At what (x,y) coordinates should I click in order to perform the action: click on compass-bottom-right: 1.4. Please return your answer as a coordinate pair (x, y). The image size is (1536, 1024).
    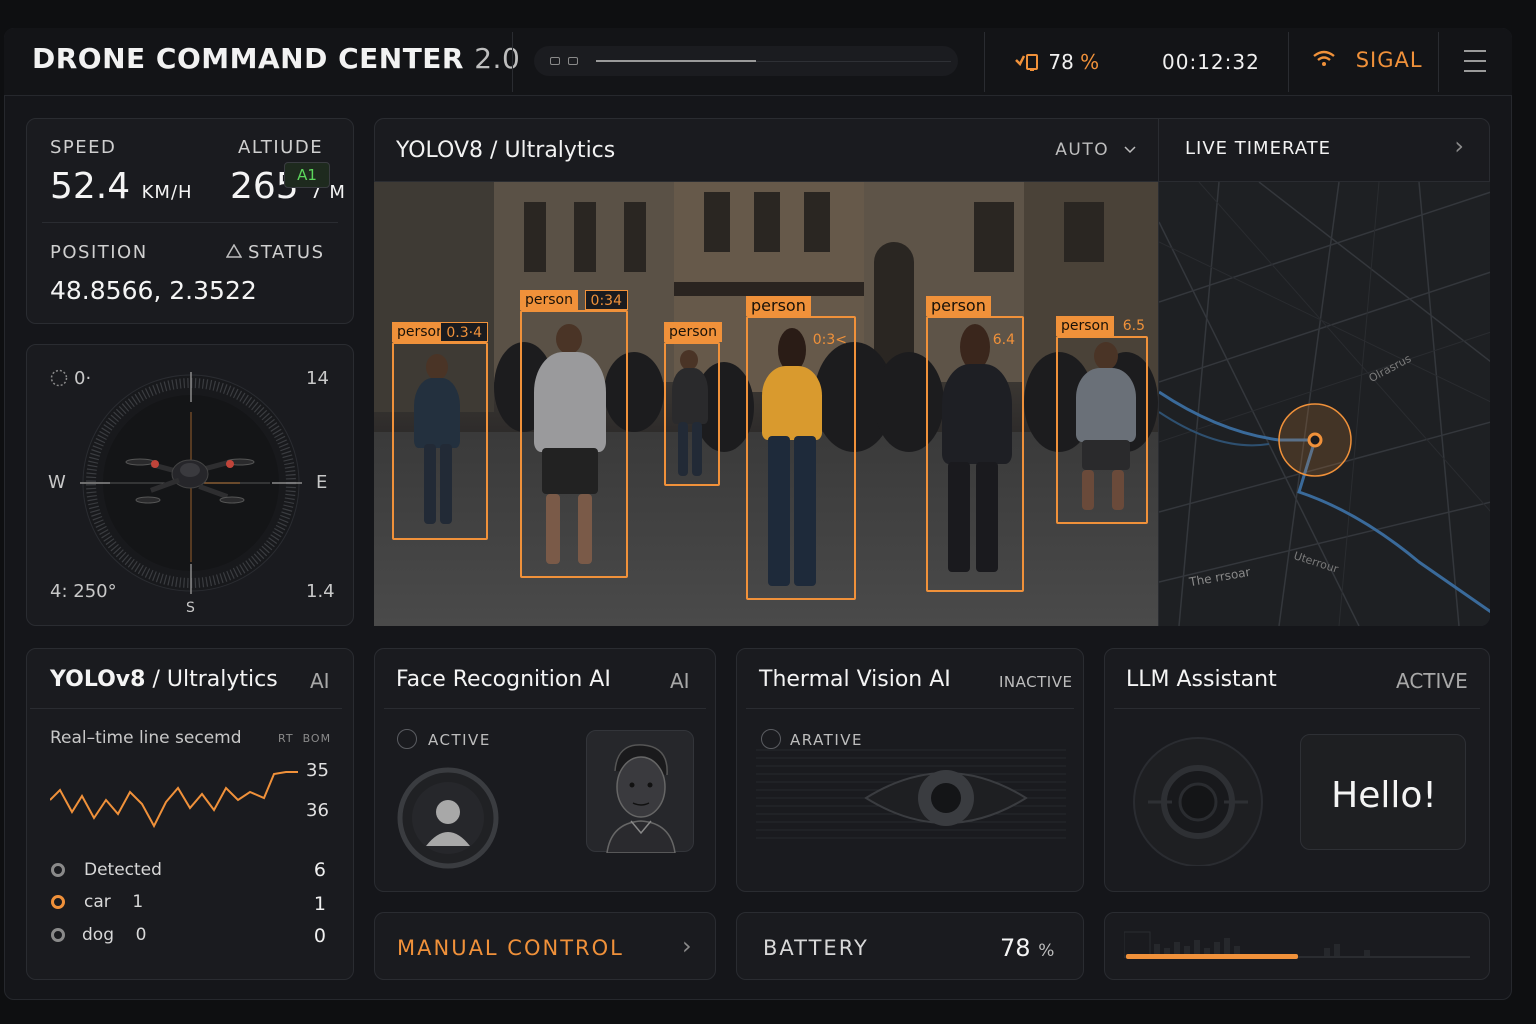
    Looking at the image, I should click on (320, 591).